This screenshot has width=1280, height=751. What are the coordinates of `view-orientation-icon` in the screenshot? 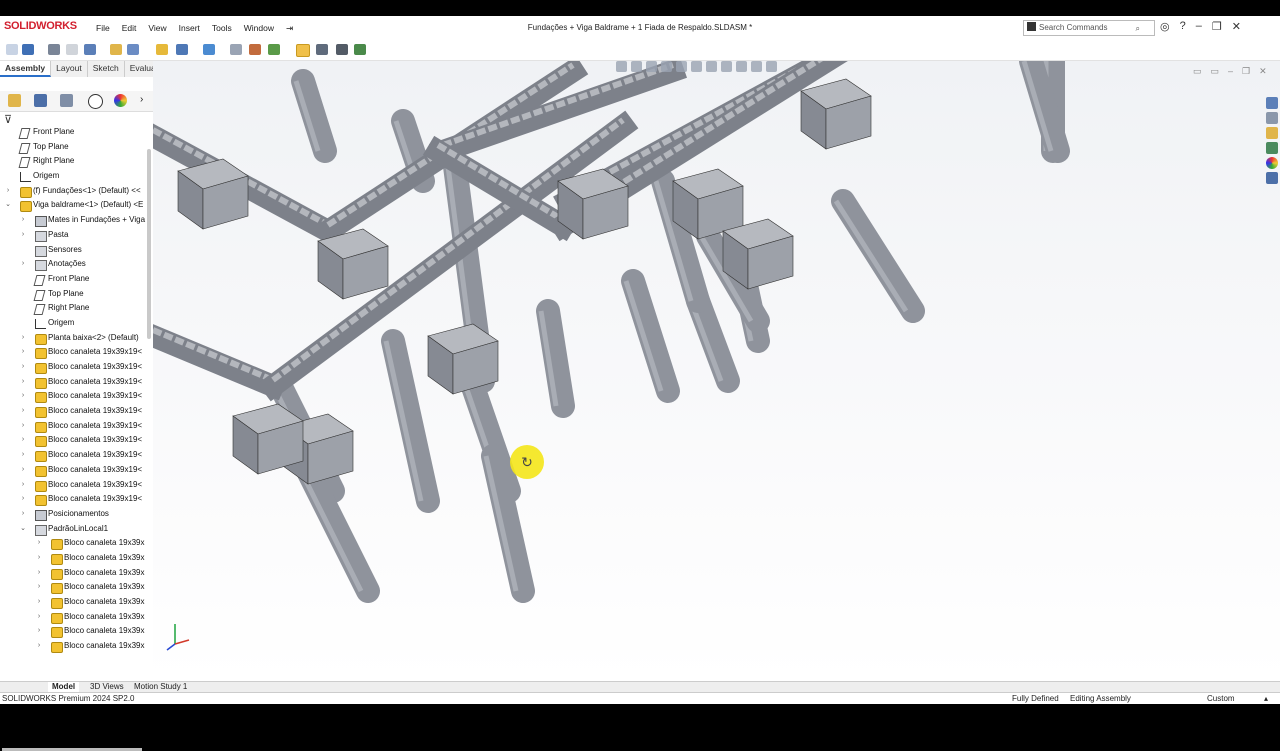 It's located at (696, 66).